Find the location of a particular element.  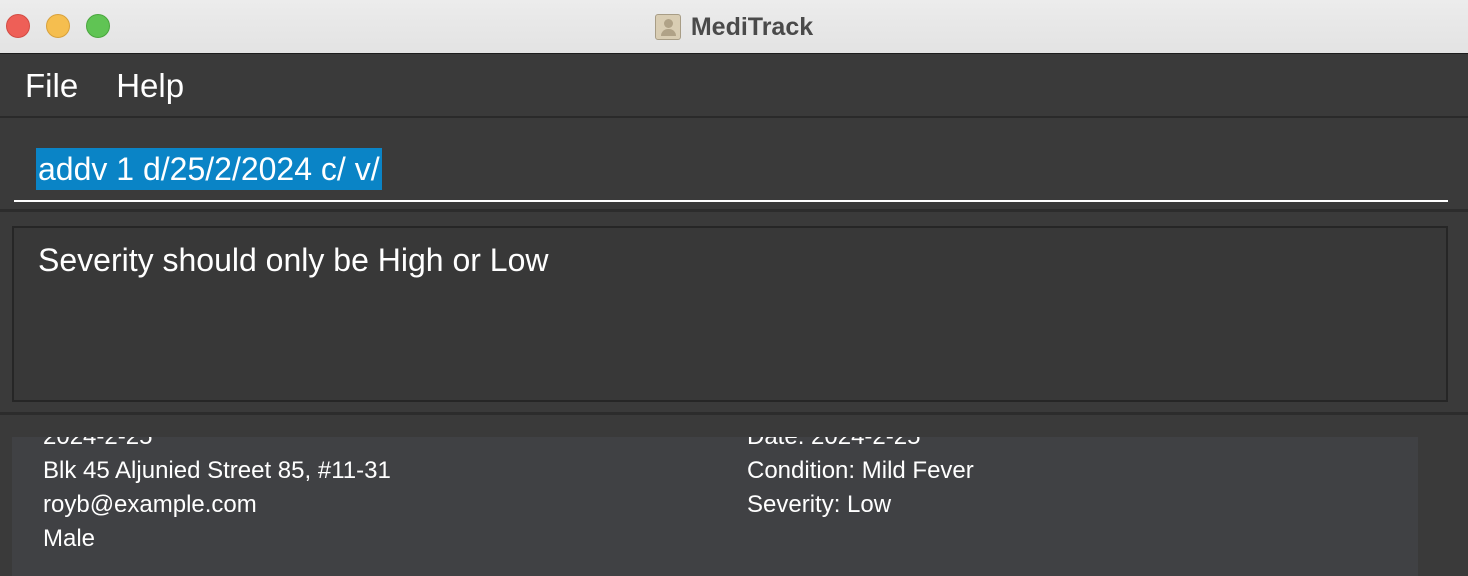

person-date-partial: 2024-2-25 is located at coordinates (217, 445).